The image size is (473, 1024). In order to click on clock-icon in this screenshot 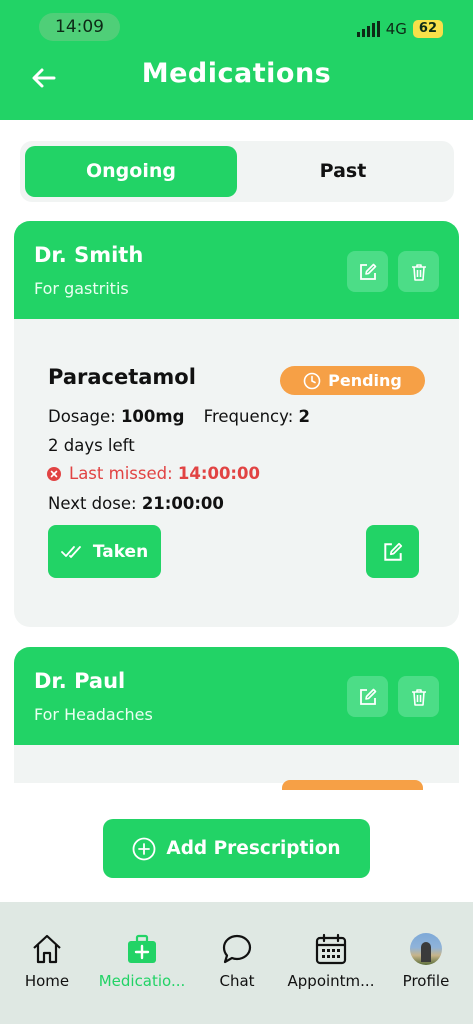, I will do `click(312, 380)`.